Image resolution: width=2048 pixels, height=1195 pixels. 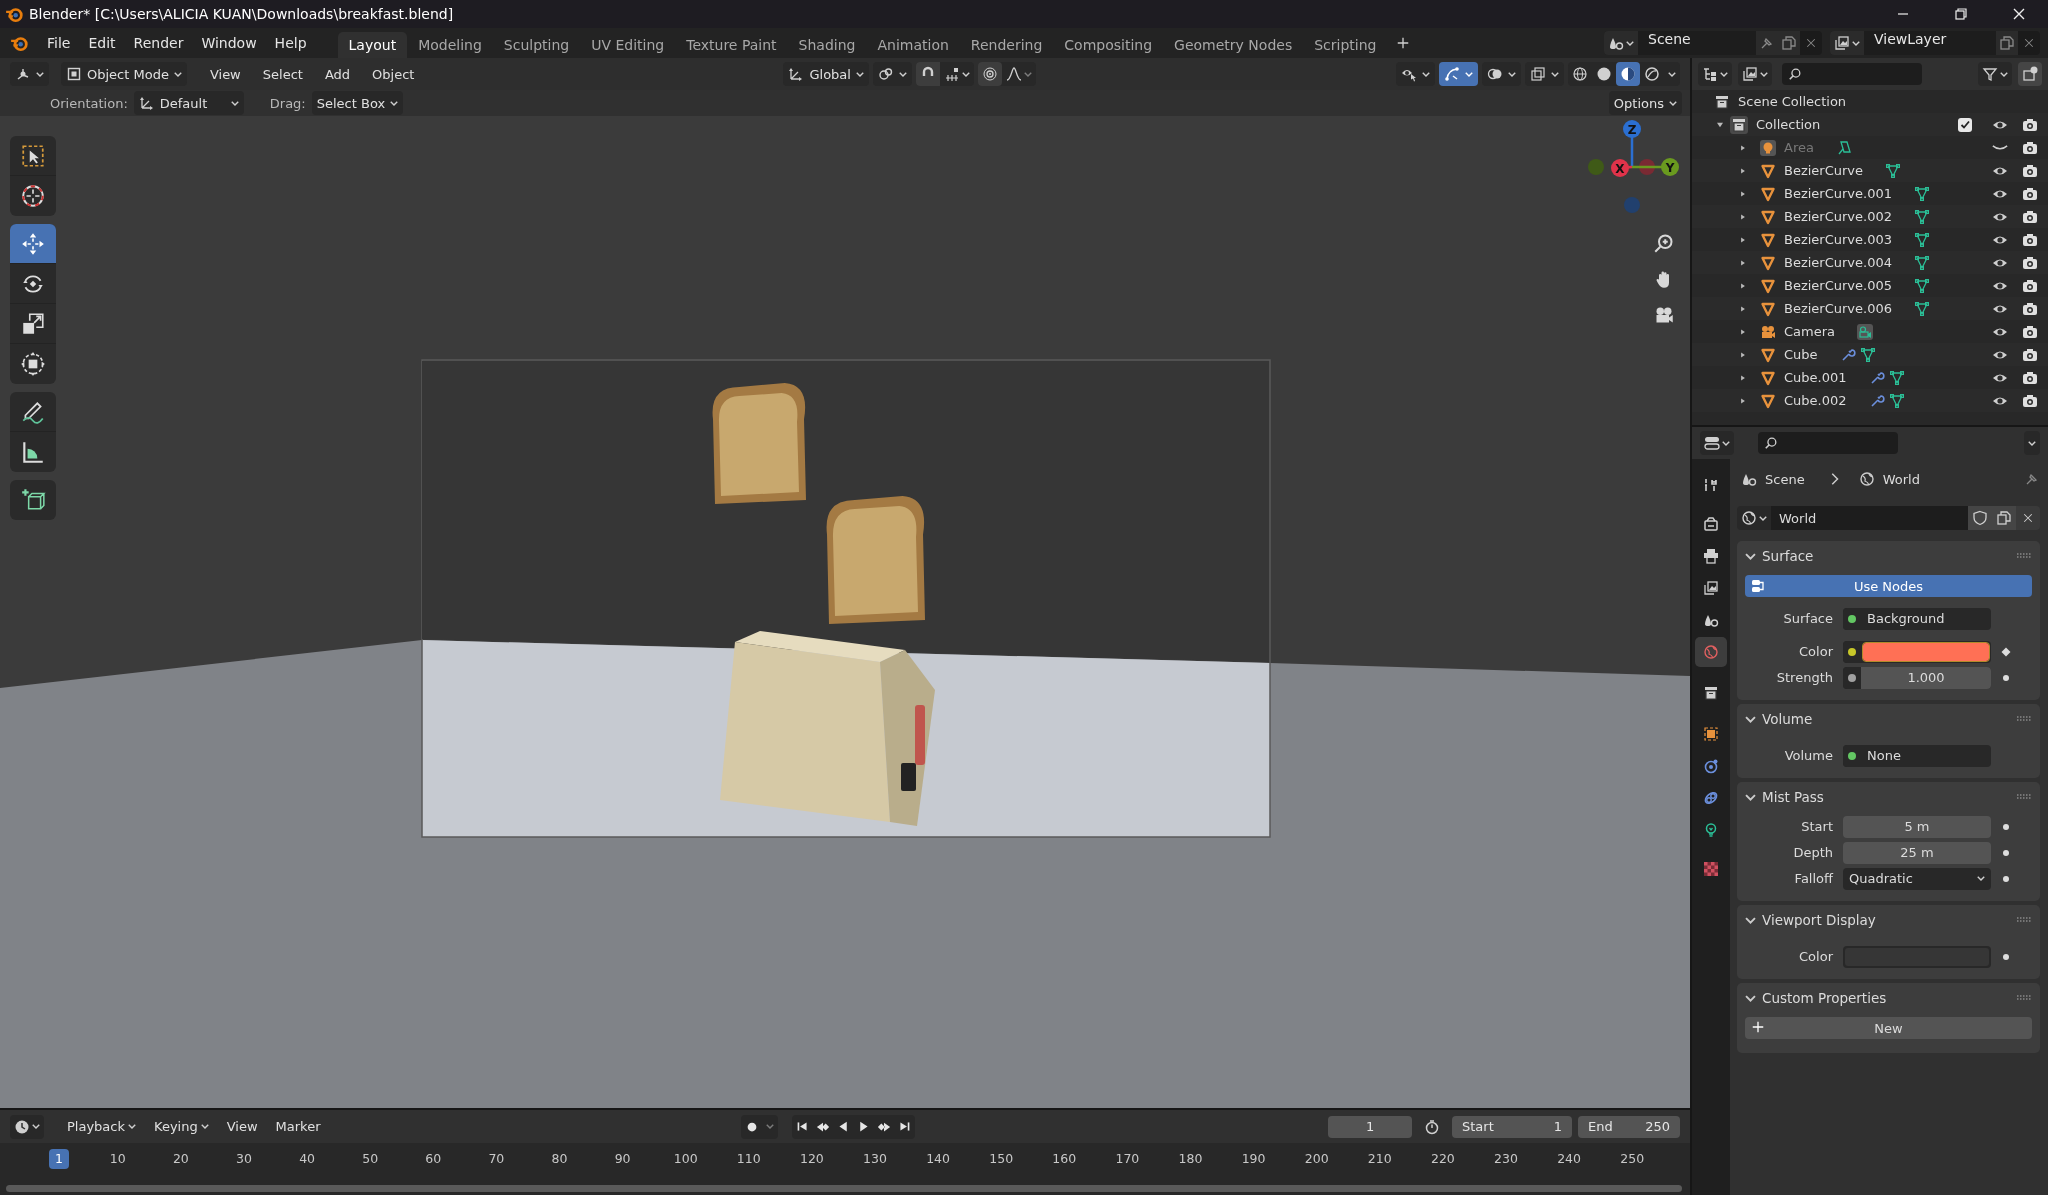 What do you see at coordinates (1713, 43) in the screenshot?
I see `scene-selector: Scene` at bounding box center [1713, 43].